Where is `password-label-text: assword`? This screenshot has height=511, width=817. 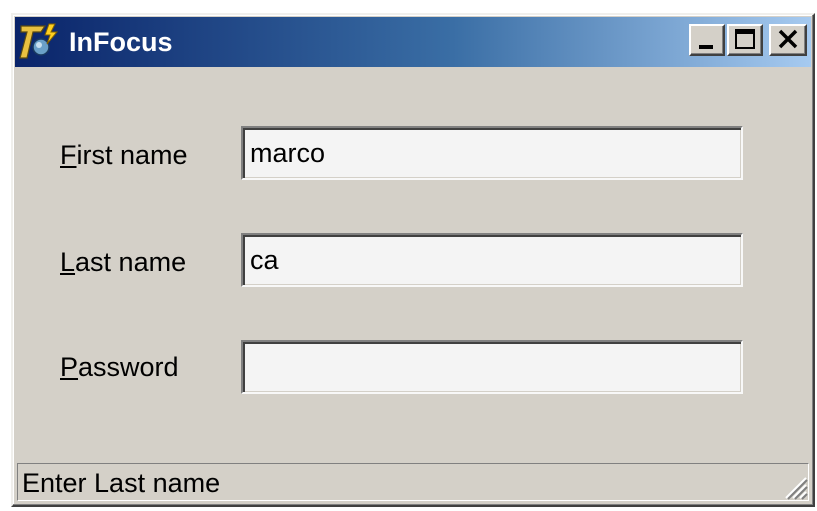 password-label-text: assword is located at coordinates (128, 367).